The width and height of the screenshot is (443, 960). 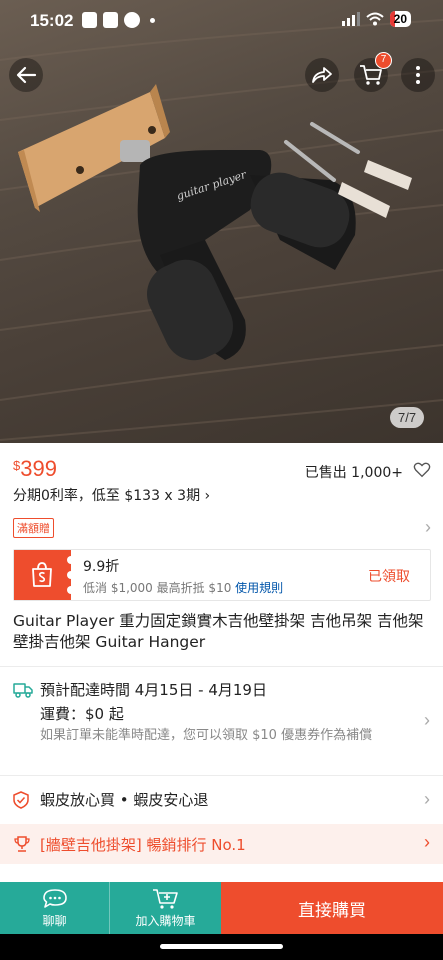 What do you see at coordinates (143, 845) in the screenshot?
I see `ranking-text: [牆壁吉他掛架] 暢銷排行 No.1` at bounding box center [143, 845].